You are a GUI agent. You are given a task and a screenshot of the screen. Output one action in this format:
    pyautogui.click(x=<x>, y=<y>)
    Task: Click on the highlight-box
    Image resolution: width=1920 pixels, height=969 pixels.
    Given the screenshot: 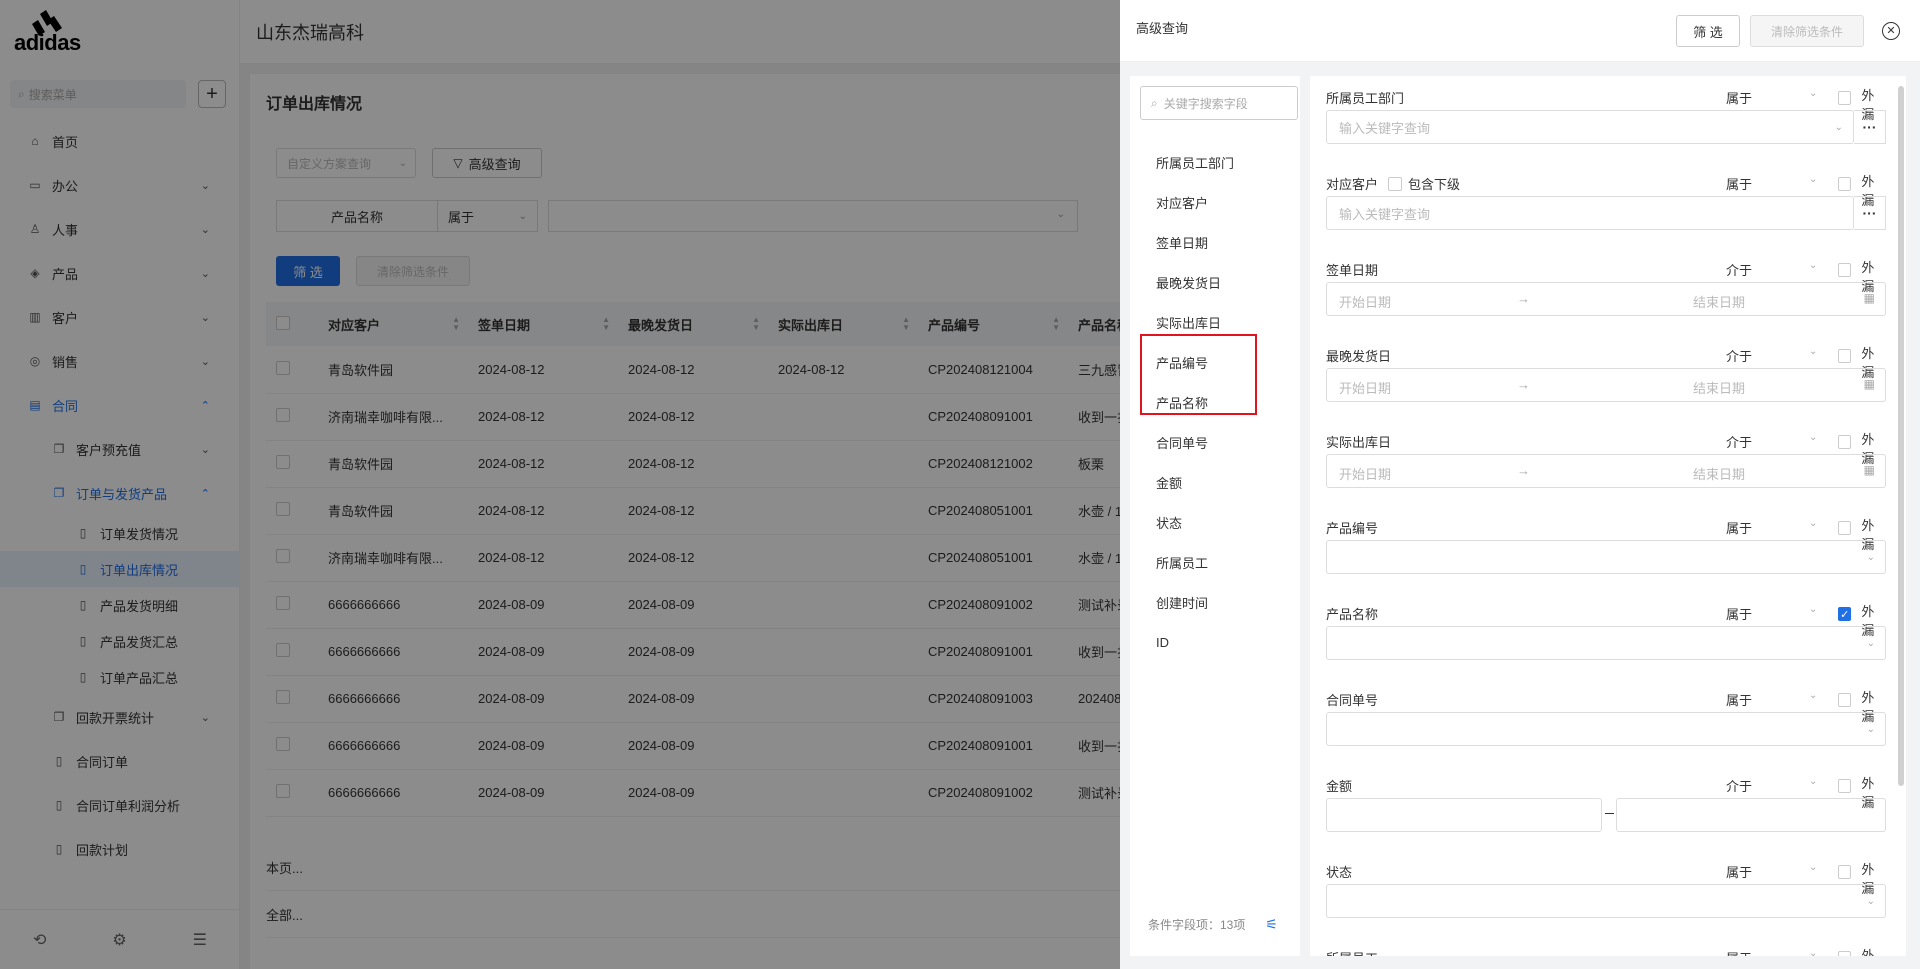 What is the action you would take?
    pyautogui.click(x=1198, y=374)
    